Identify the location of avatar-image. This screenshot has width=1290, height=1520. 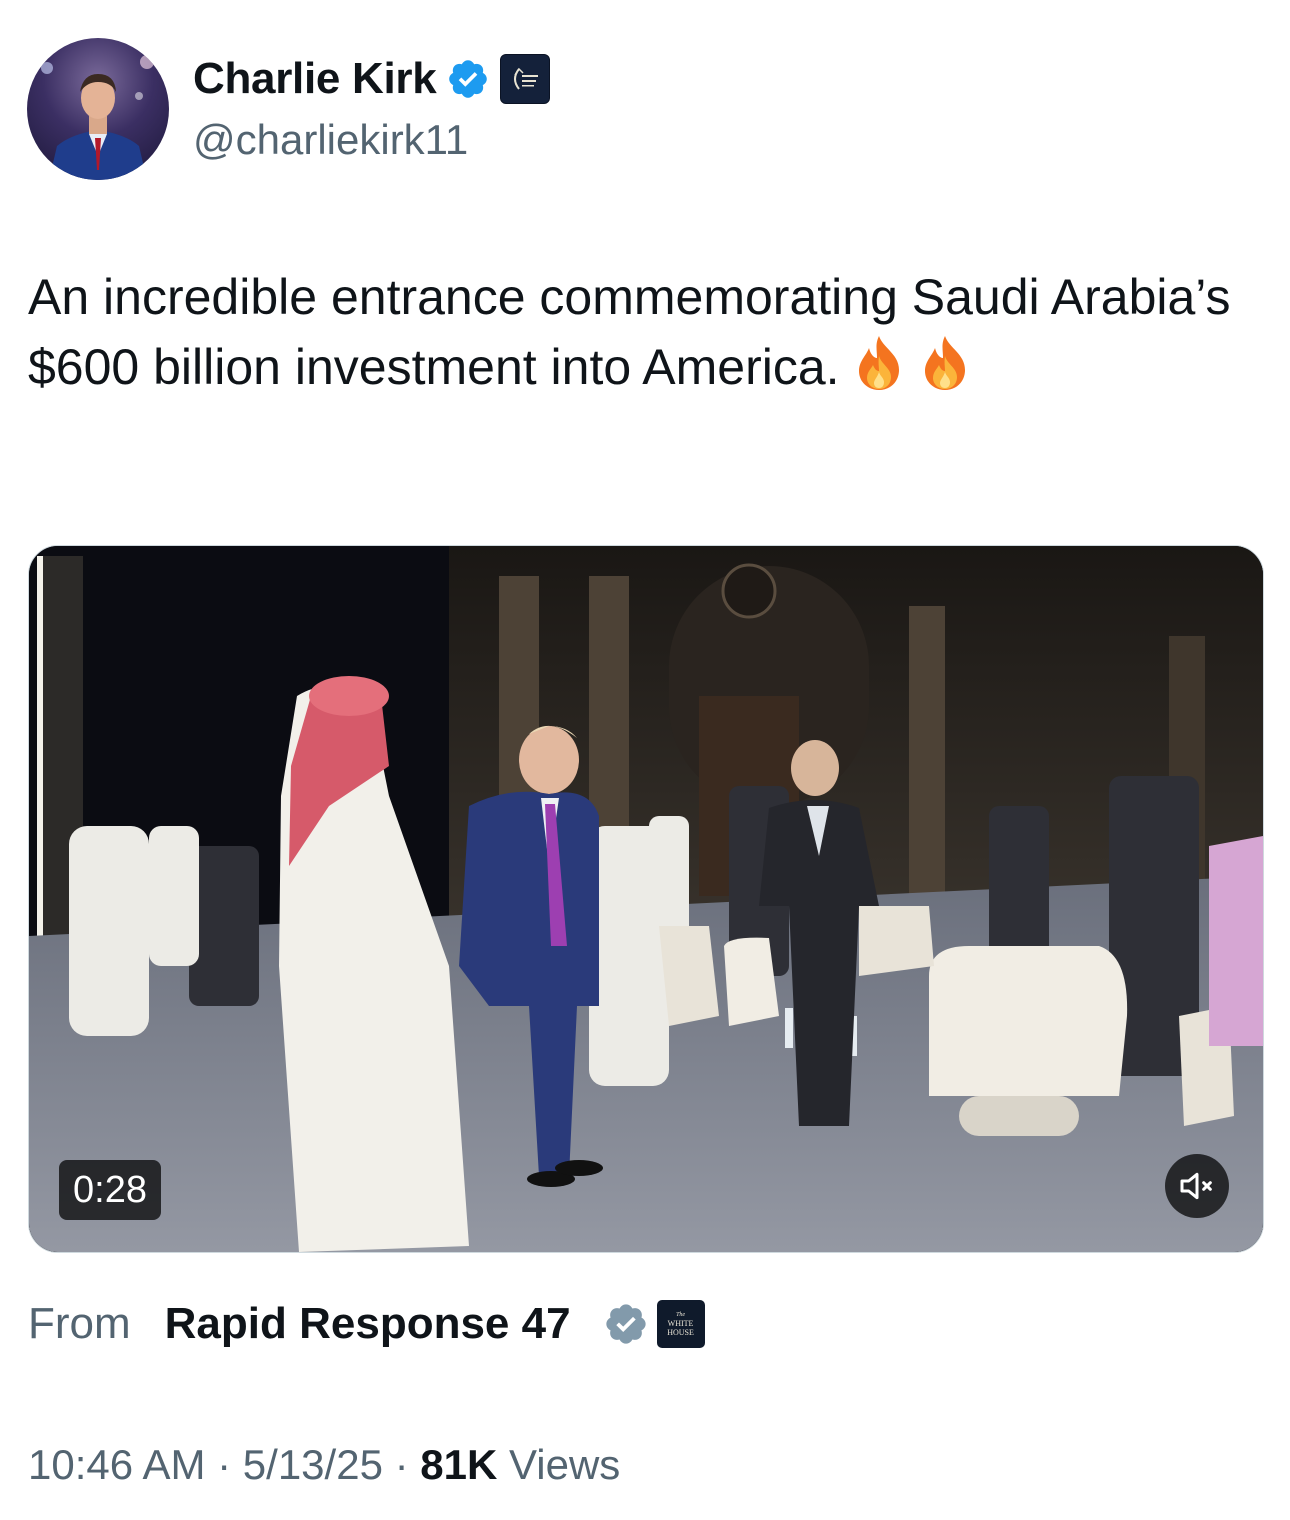
(97, 117).